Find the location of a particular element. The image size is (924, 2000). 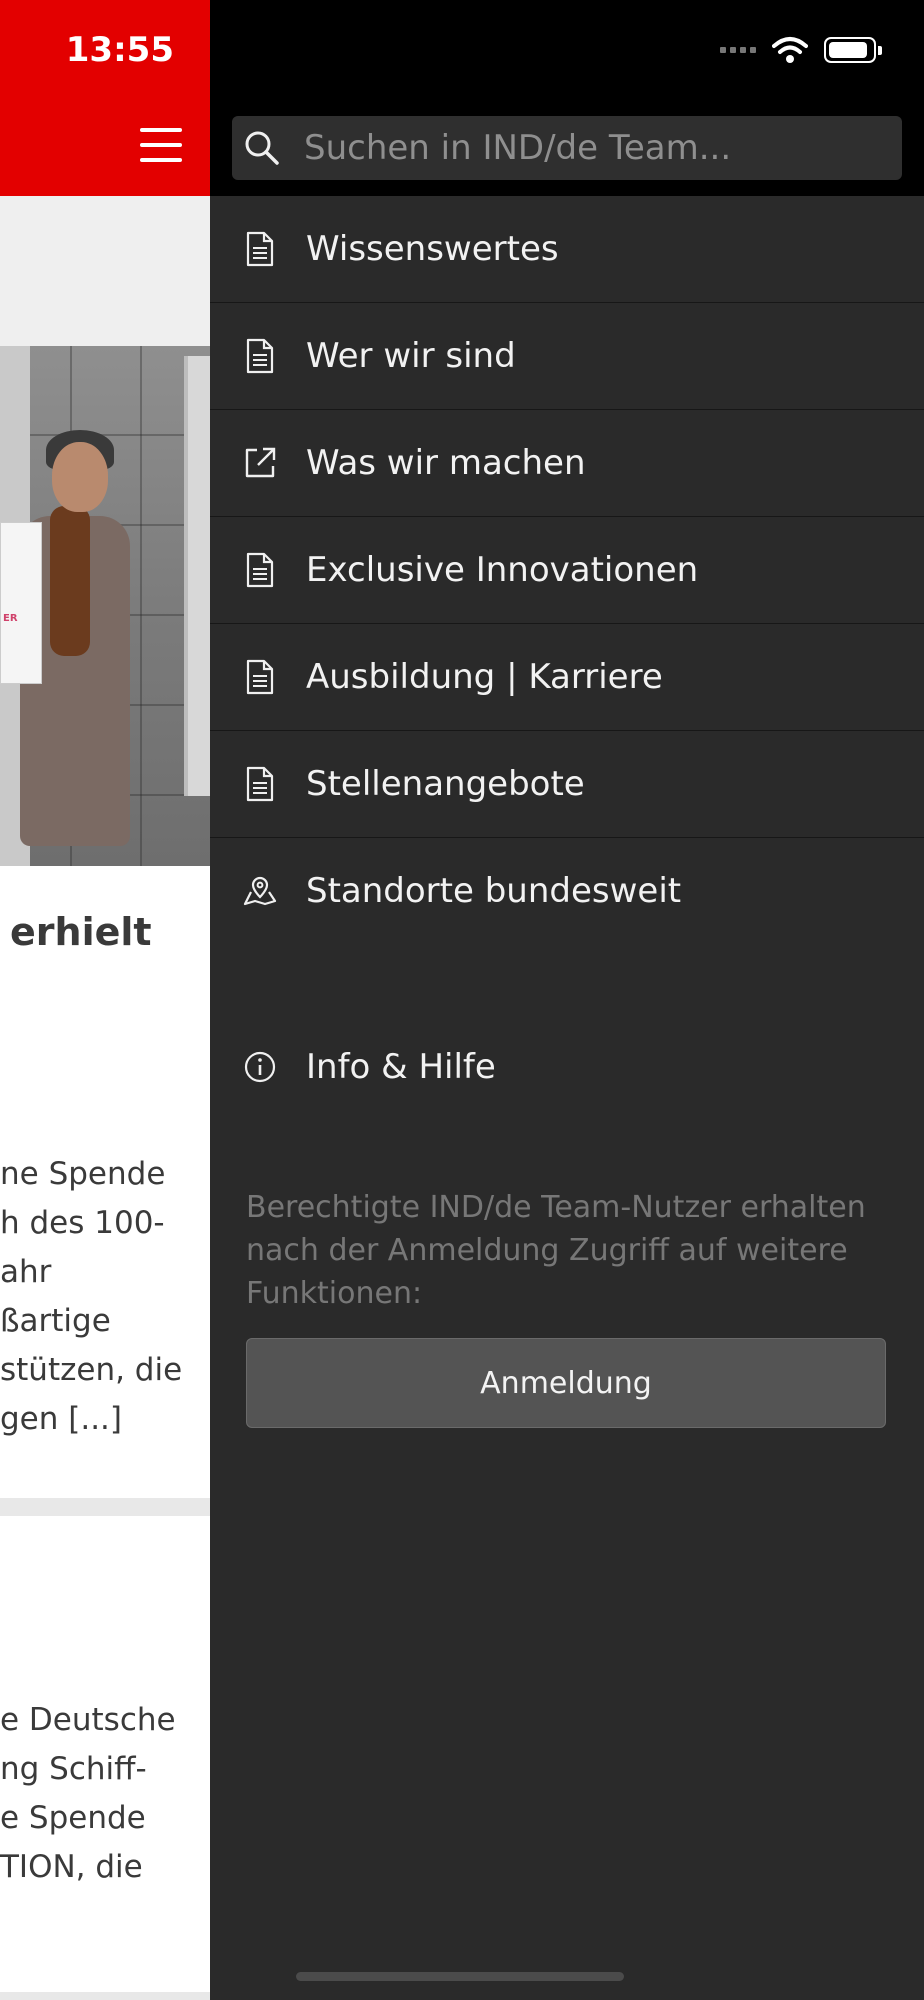

article-line: stützen, die is located at coordinates (91, 1370).